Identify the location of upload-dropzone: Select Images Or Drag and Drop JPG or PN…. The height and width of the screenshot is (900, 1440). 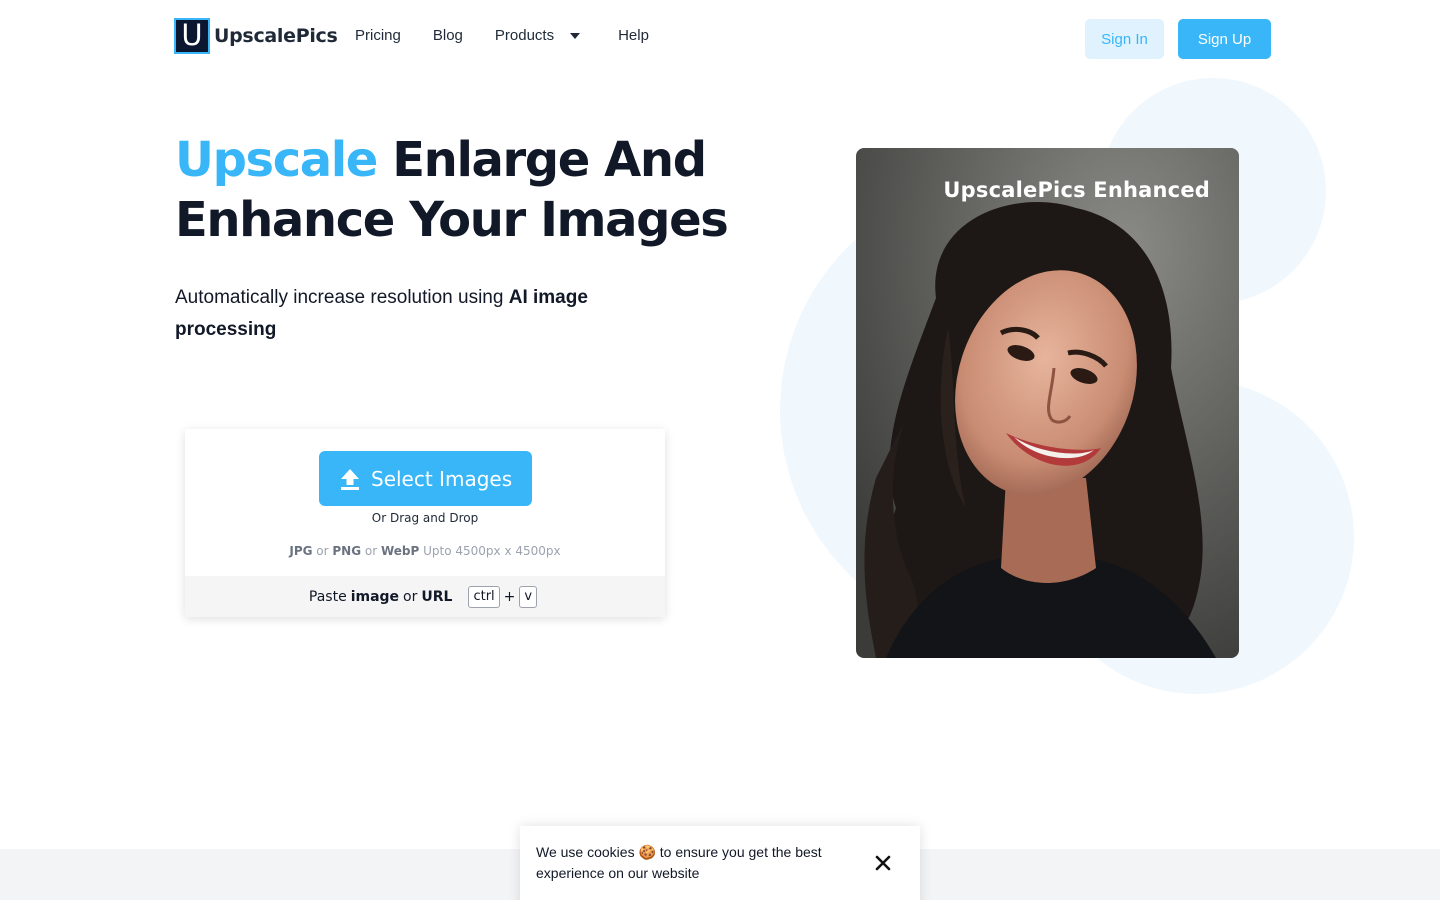
(425, 523).